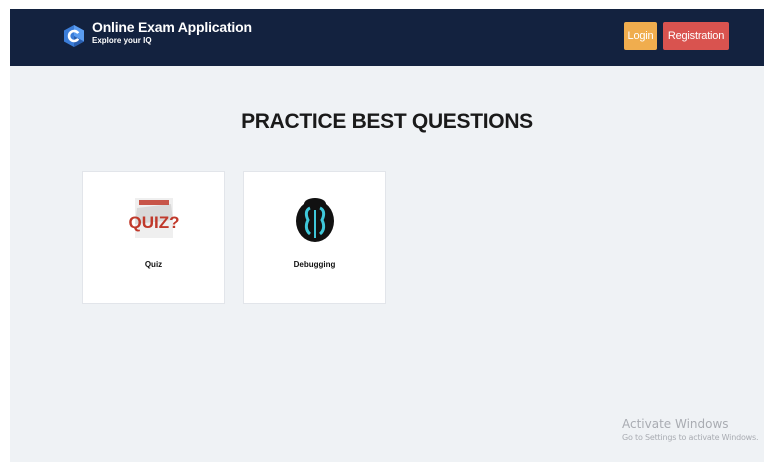  Describe the element at coordinates (74, 36) in the screenshot. I see `c-language-logo-icon` at that location.